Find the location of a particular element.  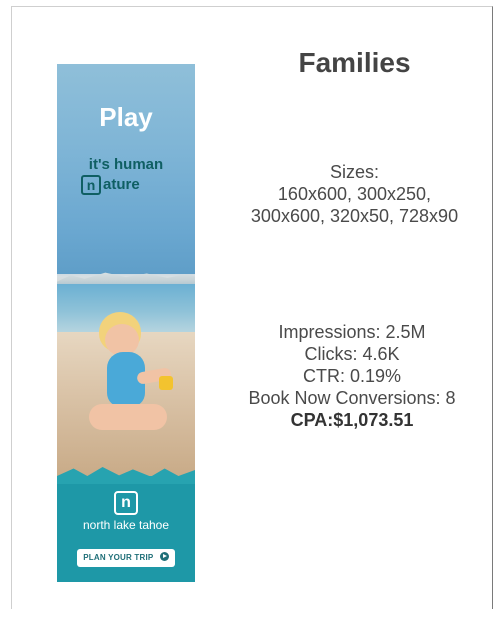

impressions-stat: Impressions: 2.5M is located at coordinates (352, 332).